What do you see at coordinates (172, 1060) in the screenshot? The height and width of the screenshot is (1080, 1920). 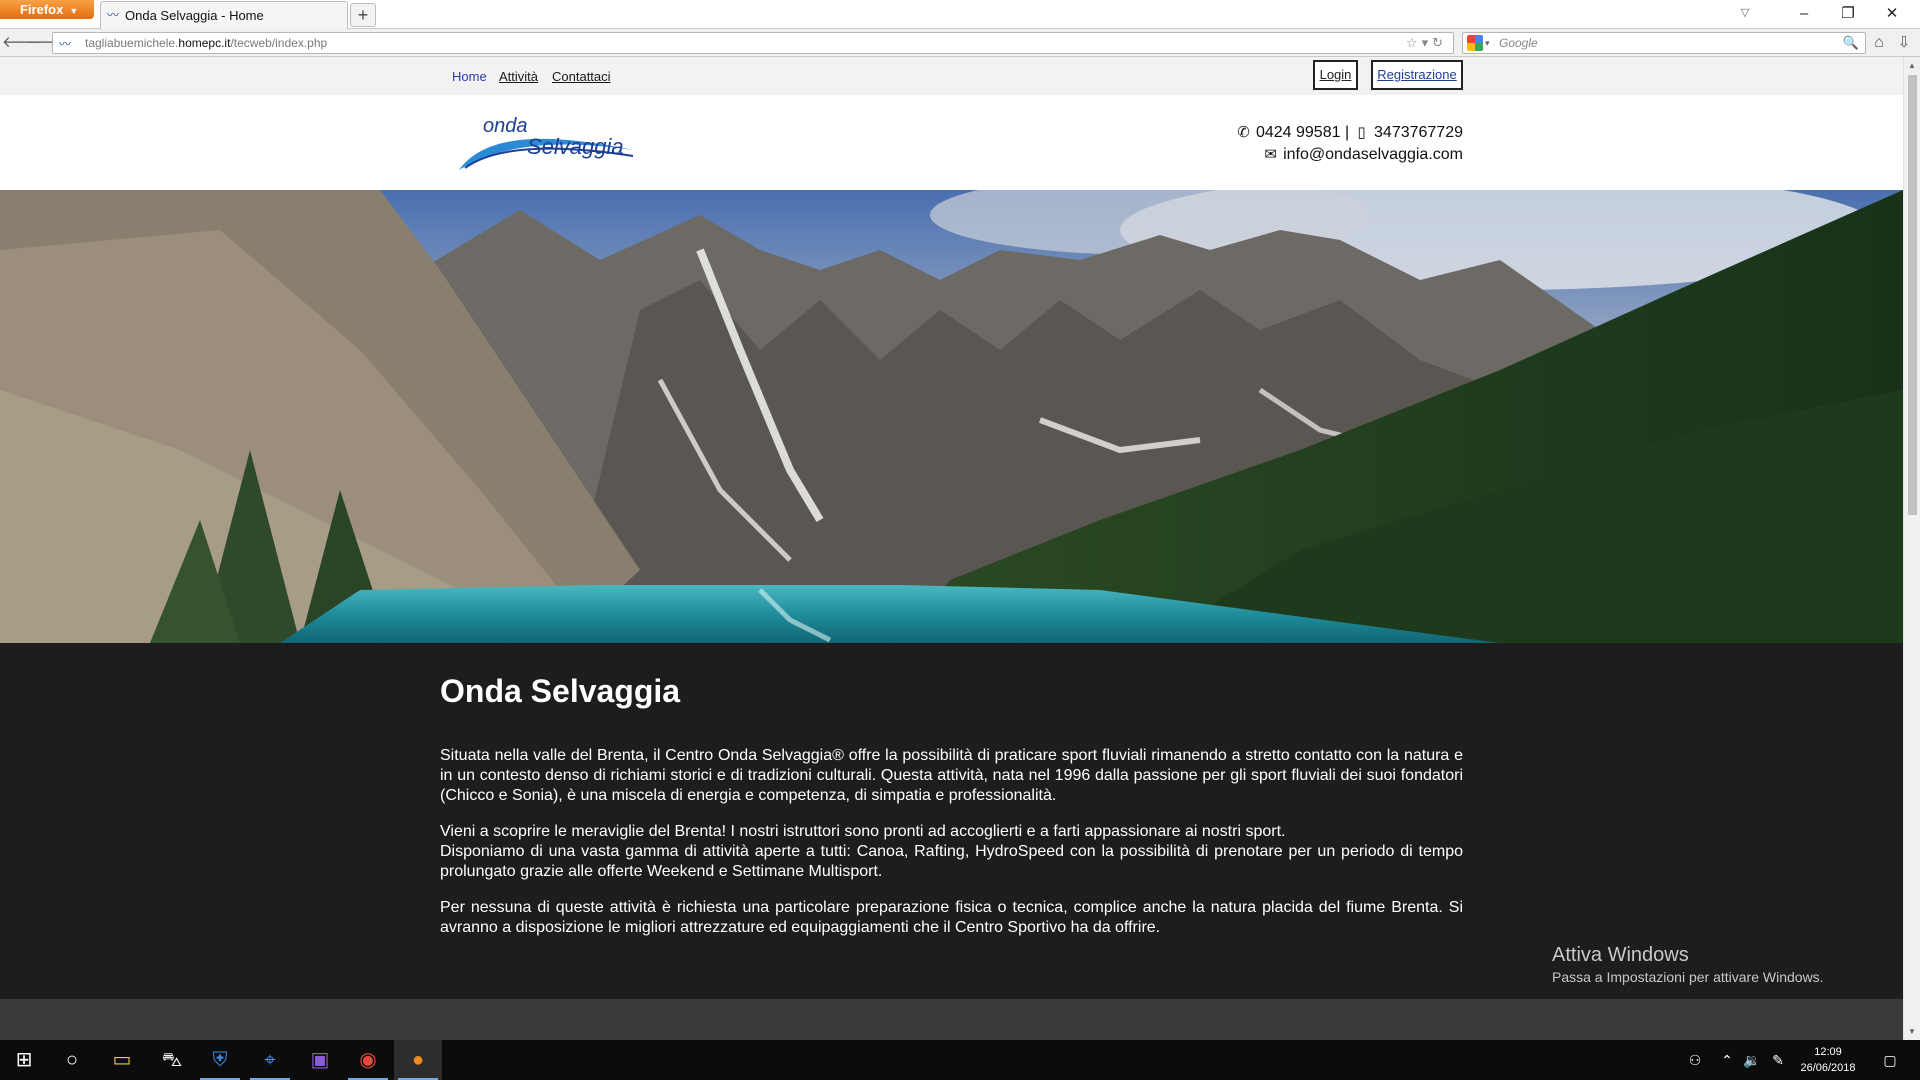 I see `store-icon: ⛍` at bounding box center [172, 1060].